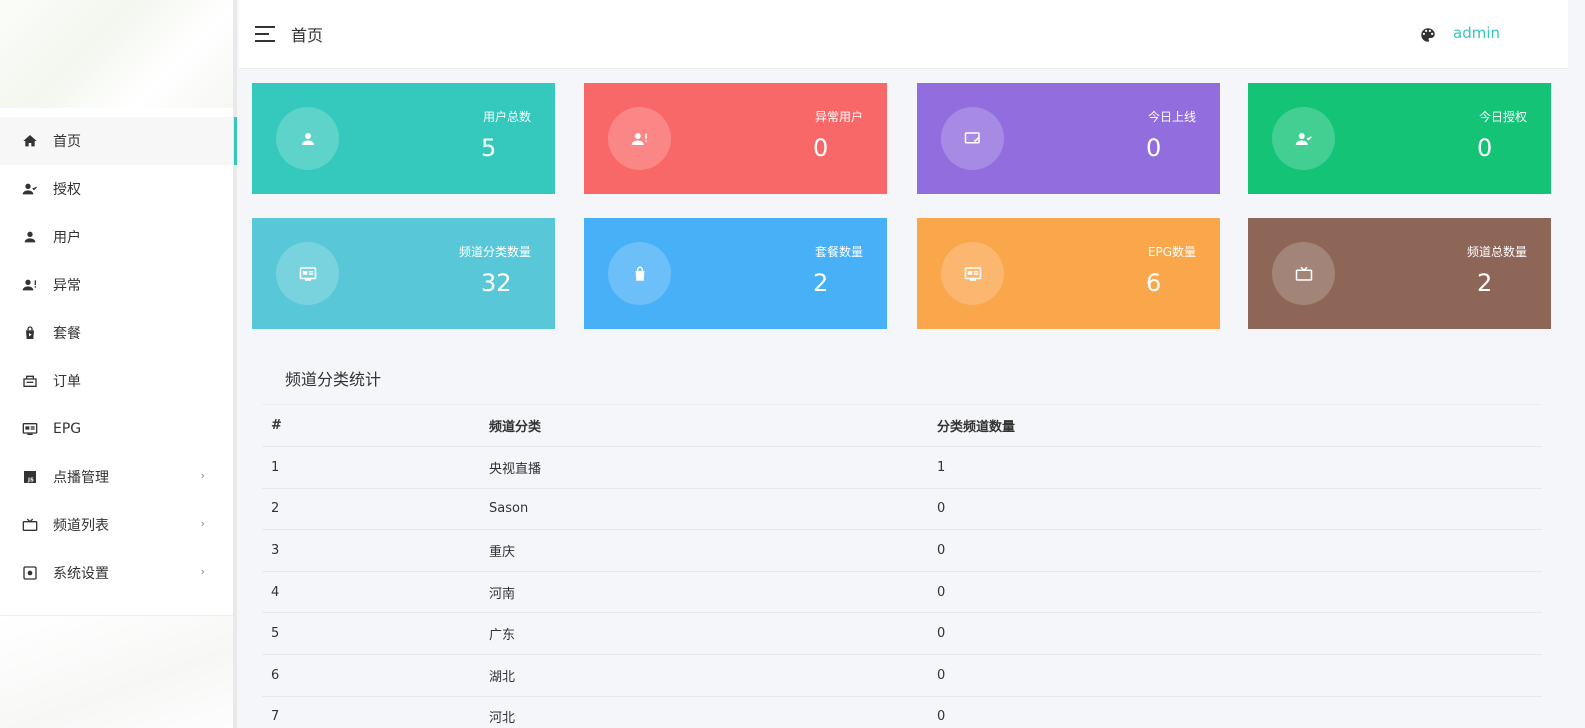  Describe the element at coordinates (67, 286) in the screenshot. I see `sidebar-item-label: 异常` at that location.